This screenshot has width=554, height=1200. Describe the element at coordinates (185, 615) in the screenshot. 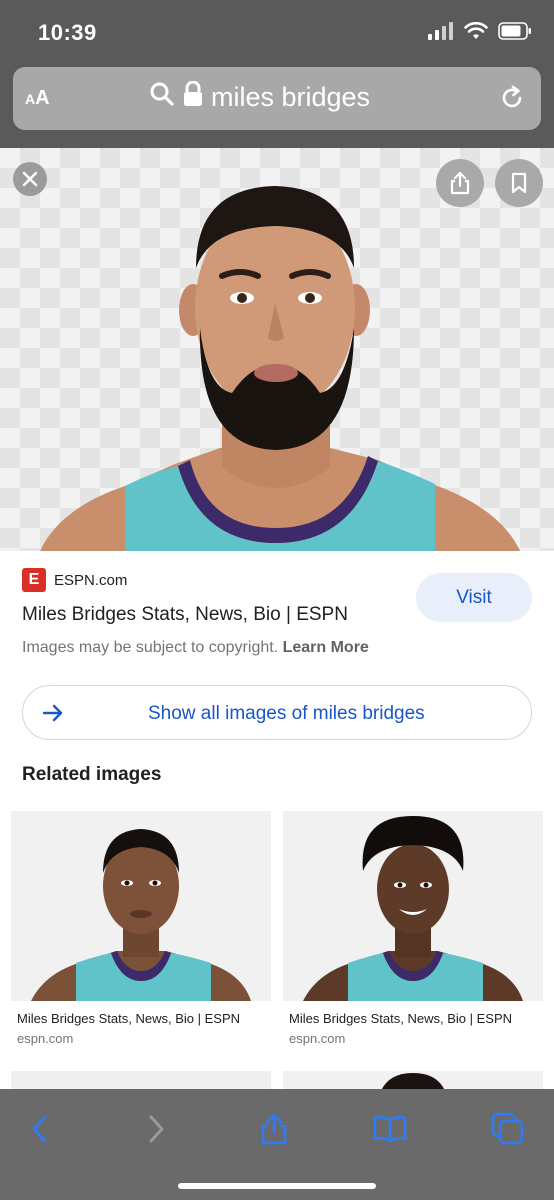

I see `result-title: Miles Bridges Stats, News, Bio | ESPN` at that location.